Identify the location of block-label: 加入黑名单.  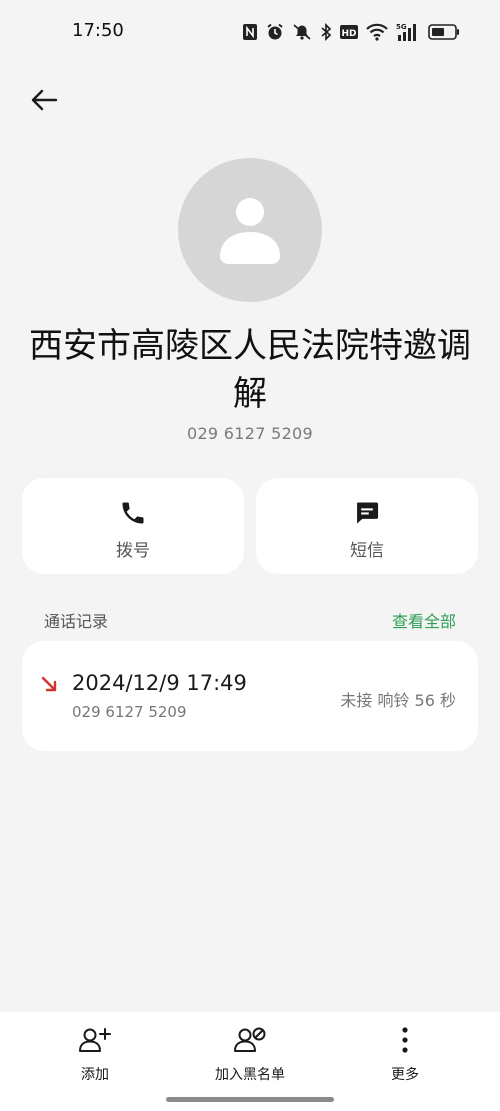
(250, 1075).